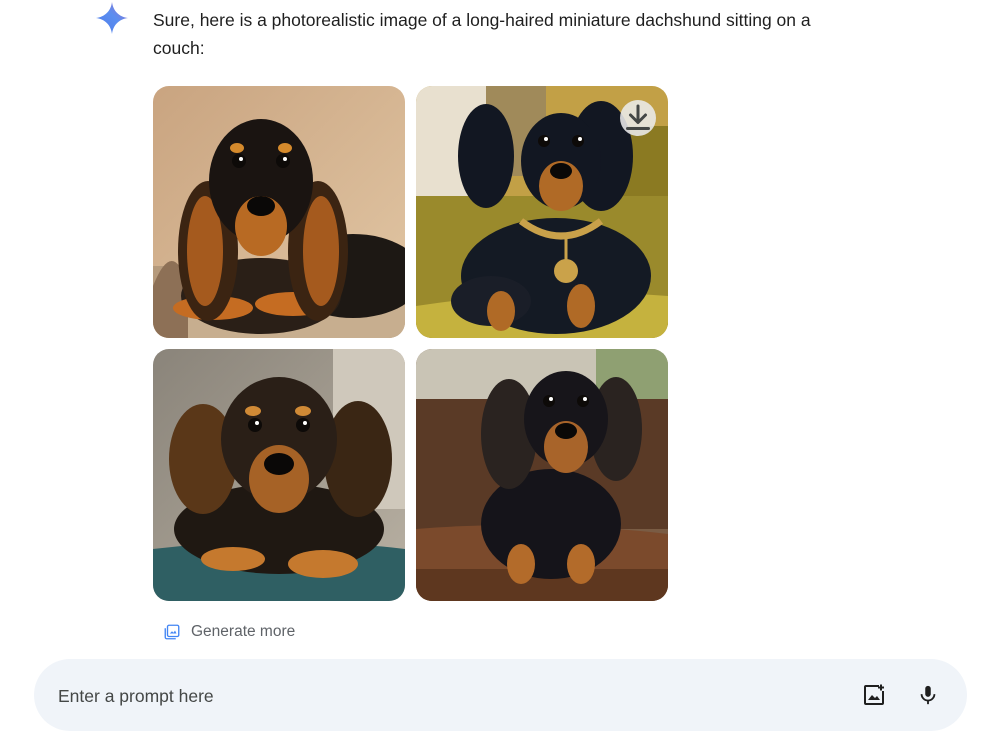  I want to click on add-image-icon, so click(874, 694).